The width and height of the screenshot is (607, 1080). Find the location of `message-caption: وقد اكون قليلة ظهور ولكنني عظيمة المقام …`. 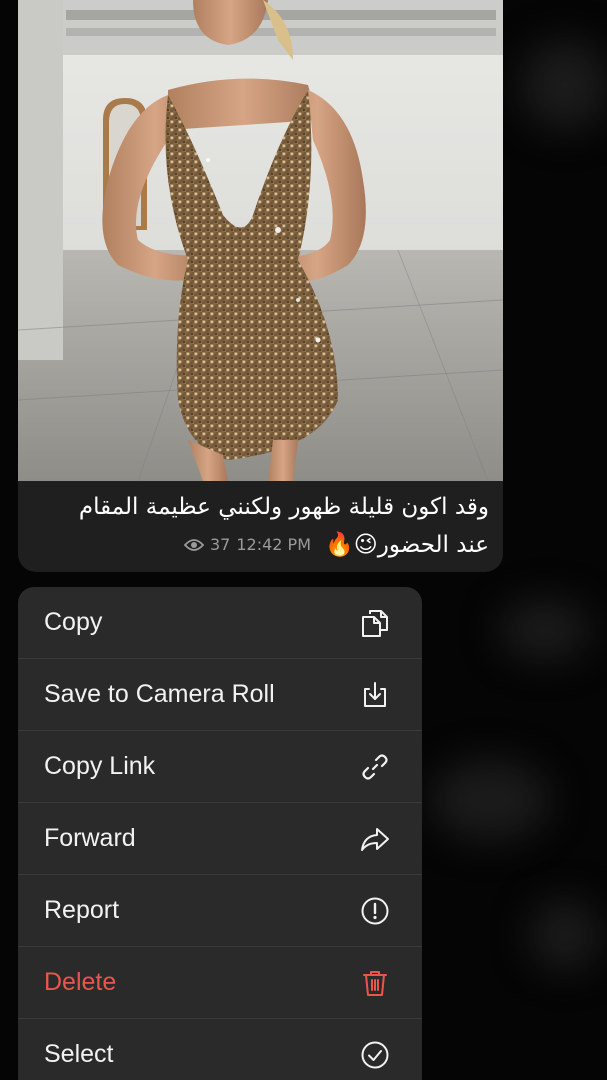

message-caption: وقد اكون قليلة ظهور ولكنني عظيمة المقام … is located at coordinates (261, 526).